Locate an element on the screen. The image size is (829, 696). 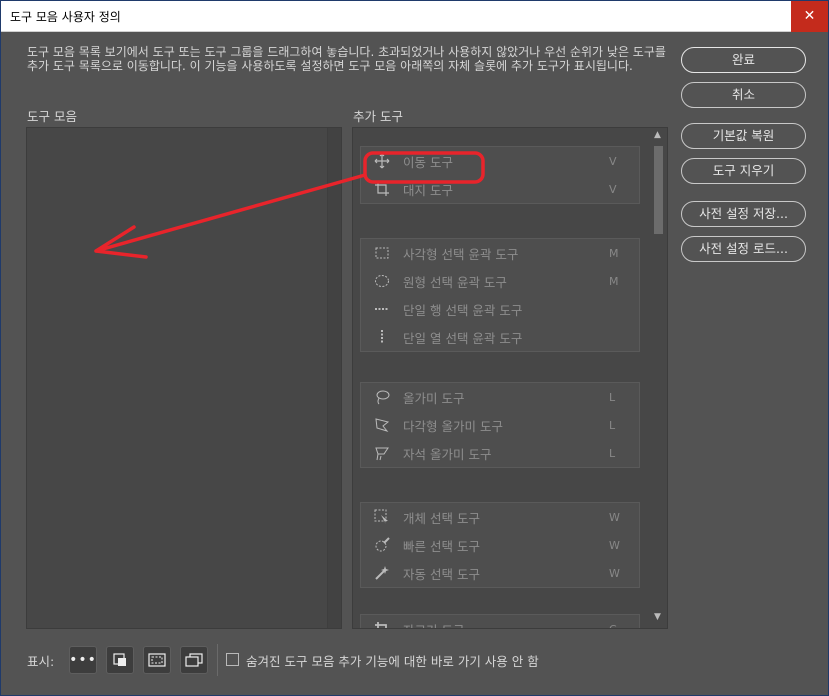
tool-group: 개체 선택 도구 W 빠른 선택 도구 W 자동 선택 도구 W is located at coordinates (500, 545).